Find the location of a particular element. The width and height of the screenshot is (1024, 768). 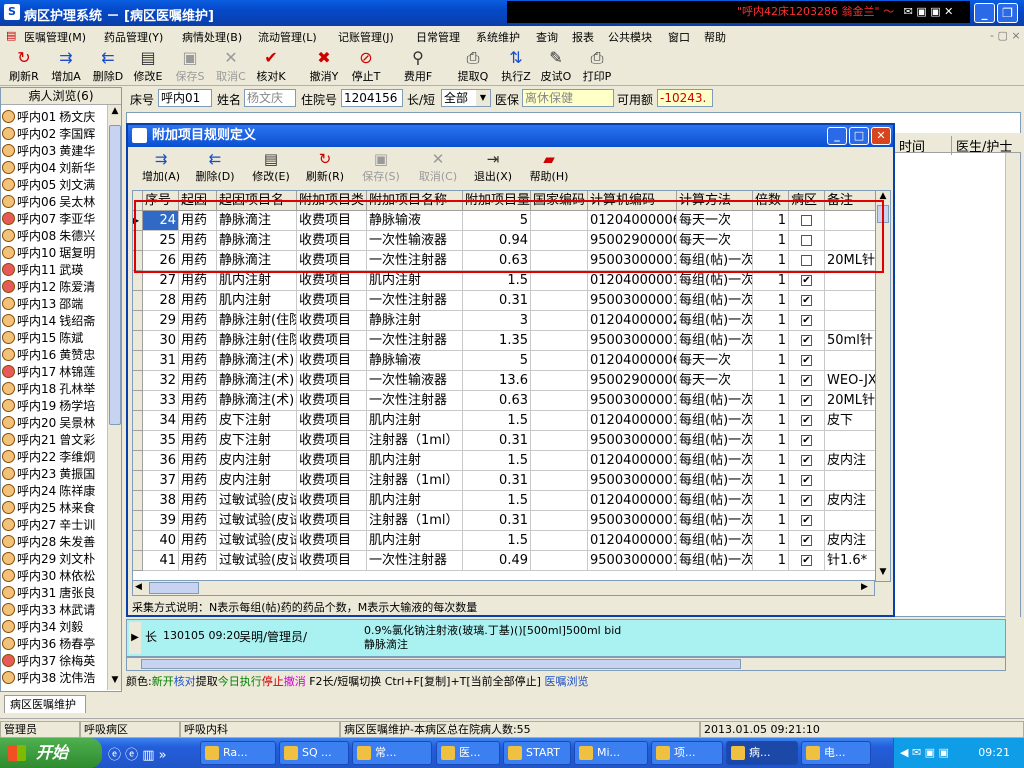

grid-cell: 13.6 is located at coordinates (497, 381).